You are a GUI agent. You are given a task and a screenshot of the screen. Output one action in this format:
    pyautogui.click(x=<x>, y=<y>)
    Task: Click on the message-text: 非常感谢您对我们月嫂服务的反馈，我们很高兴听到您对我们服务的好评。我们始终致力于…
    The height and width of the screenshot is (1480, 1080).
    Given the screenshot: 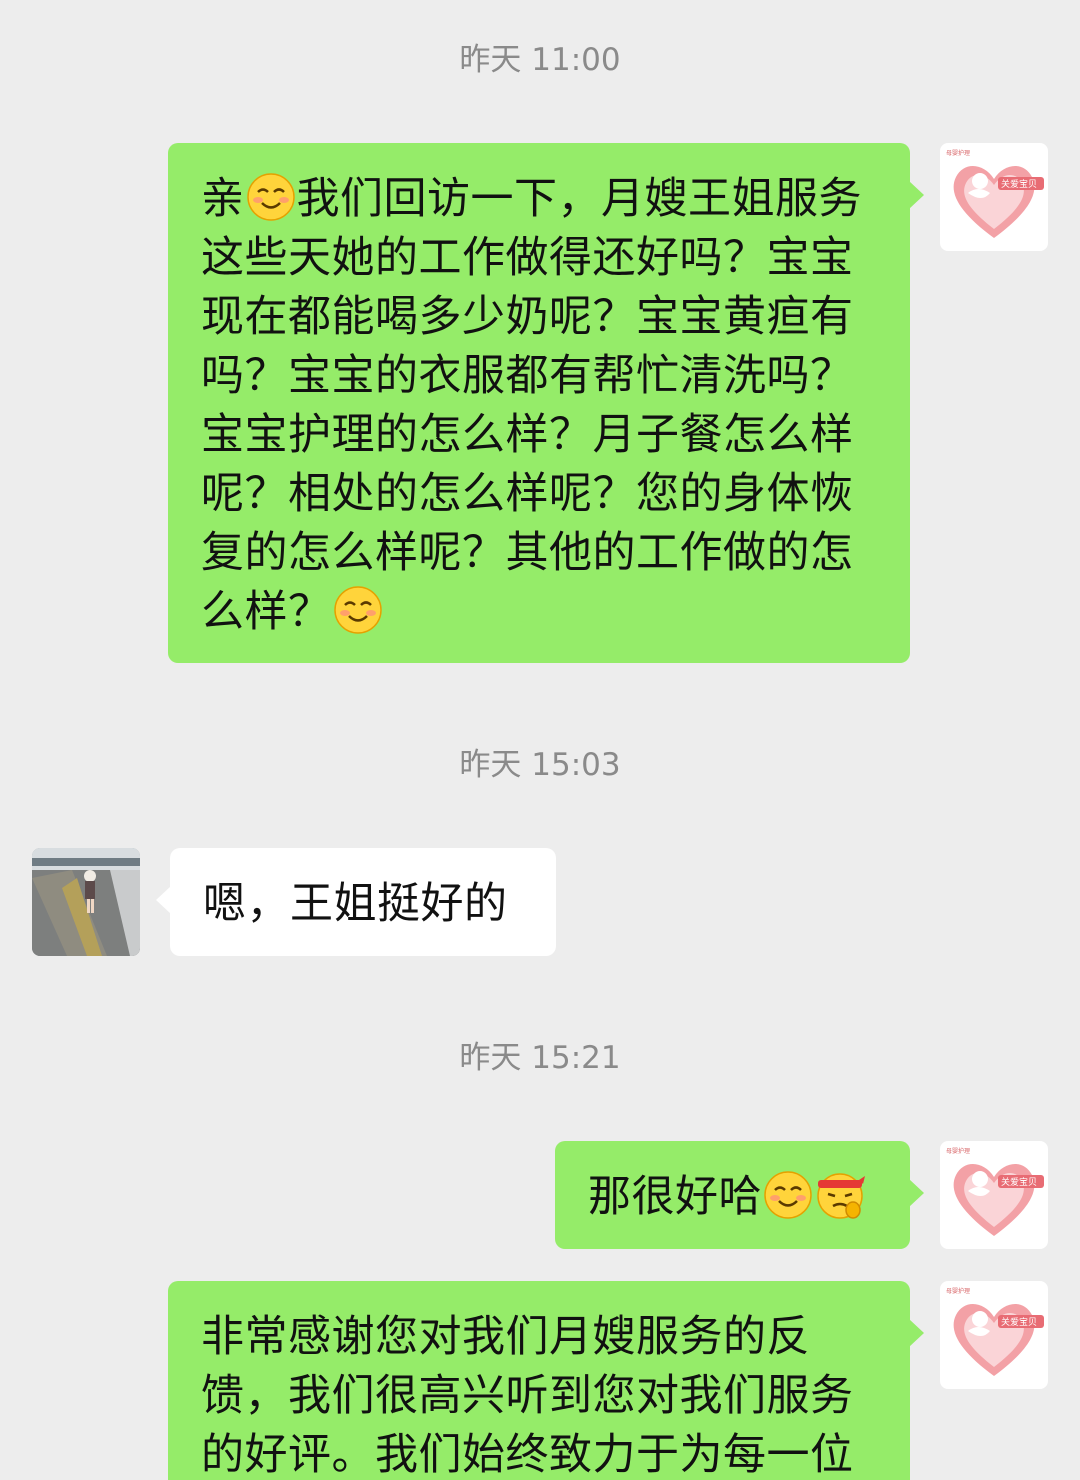 What is the action you would take?
    pyautogui.click(x=527, y=1396)
    